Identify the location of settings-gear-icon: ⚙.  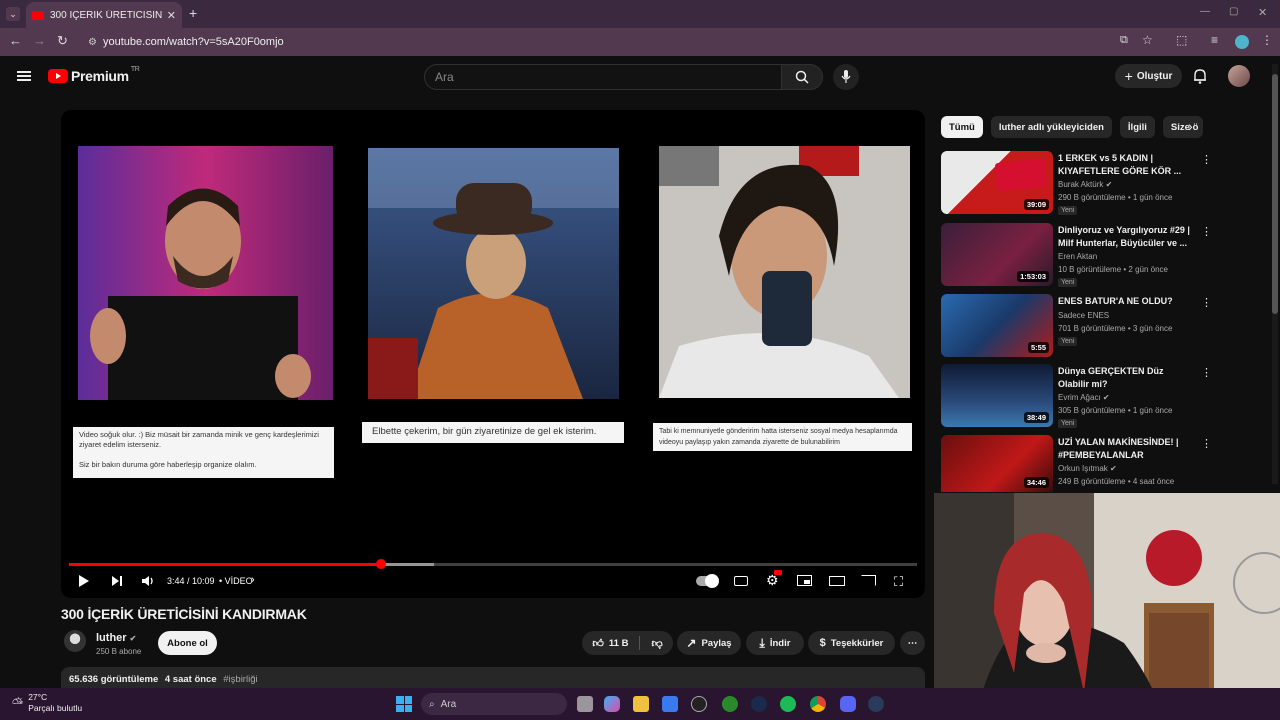
(774, 579).